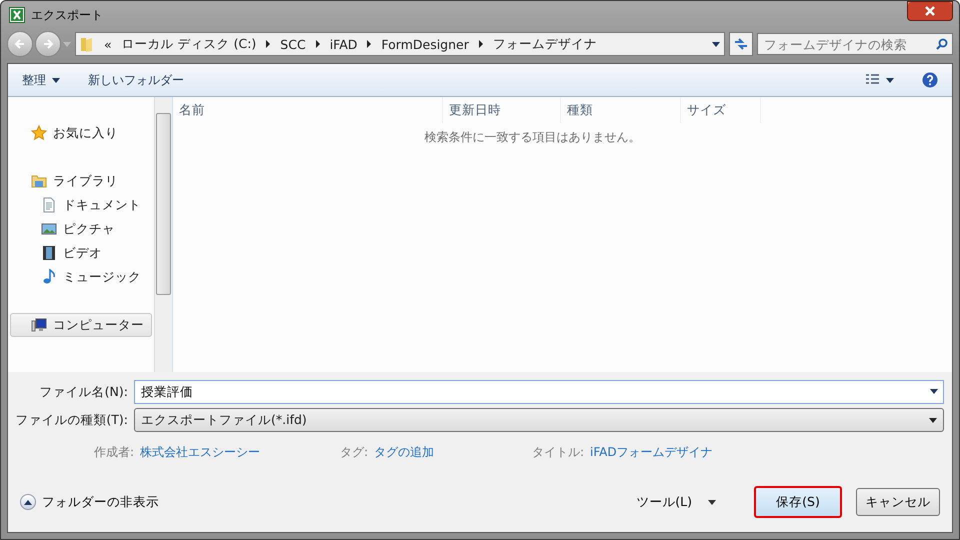 The height and width of the screenshot is (540, 960). What do you see at coordinates (81, 229) in the screenshot?
I see `sidebar-item: ピクチャ` at bounding box center [81, 229].